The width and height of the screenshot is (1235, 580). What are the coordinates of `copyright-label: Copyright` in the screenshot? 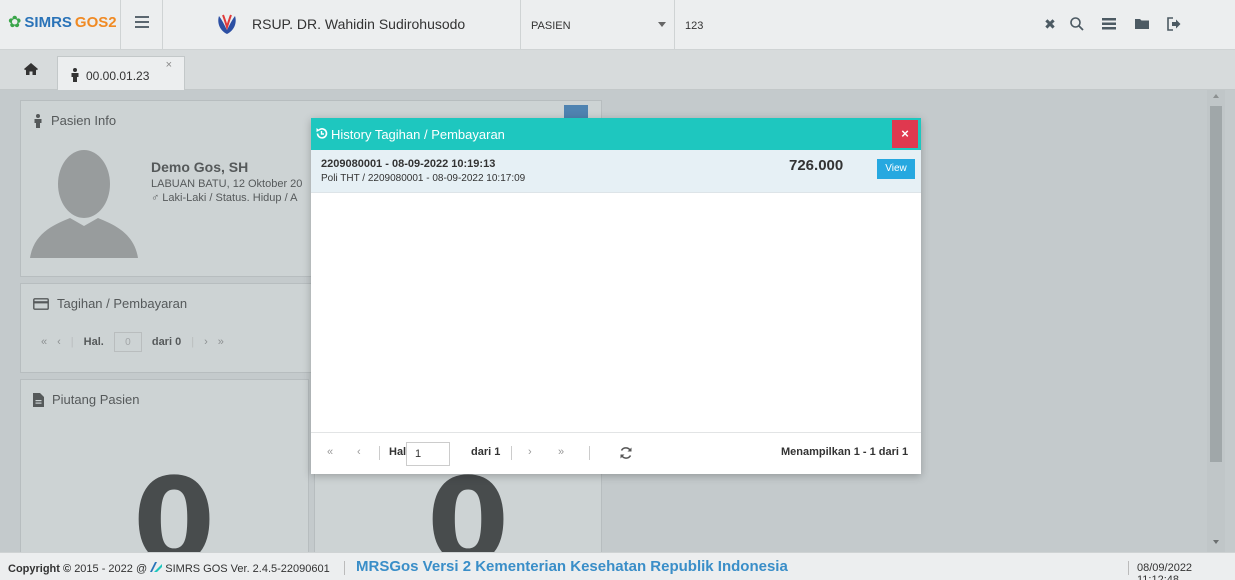 It's located at (34, 569).